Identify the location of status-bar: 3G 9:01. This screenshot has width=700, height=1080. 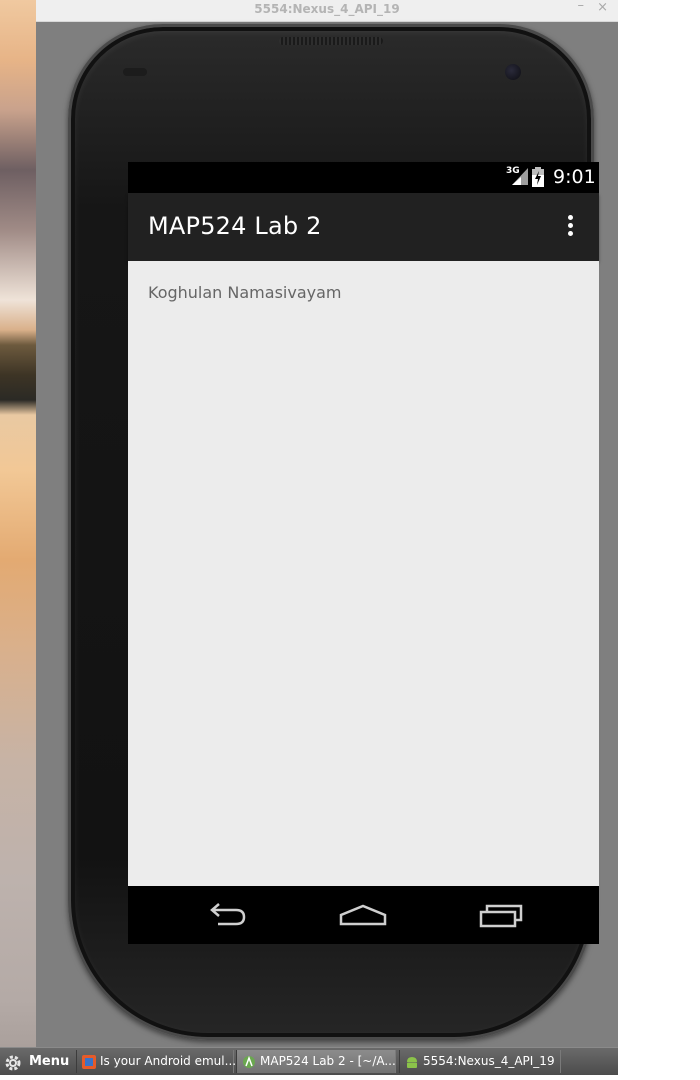
(363, 177).